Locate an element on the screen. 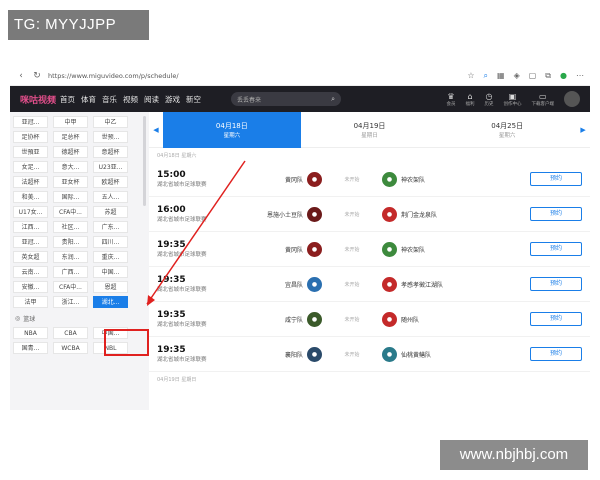  league-item: 足协杯 is located at coordinates (30, 137).